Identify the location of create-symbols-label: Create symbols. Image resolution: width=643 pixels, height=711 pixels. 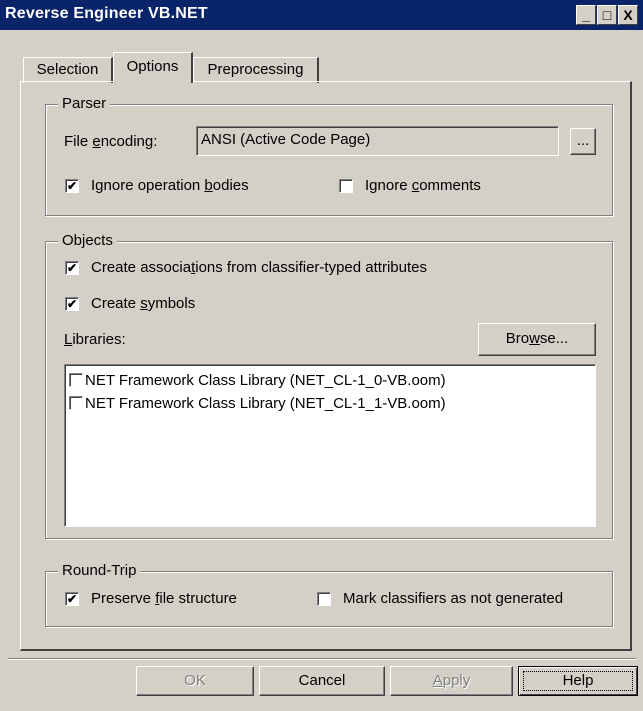
(143, 303).